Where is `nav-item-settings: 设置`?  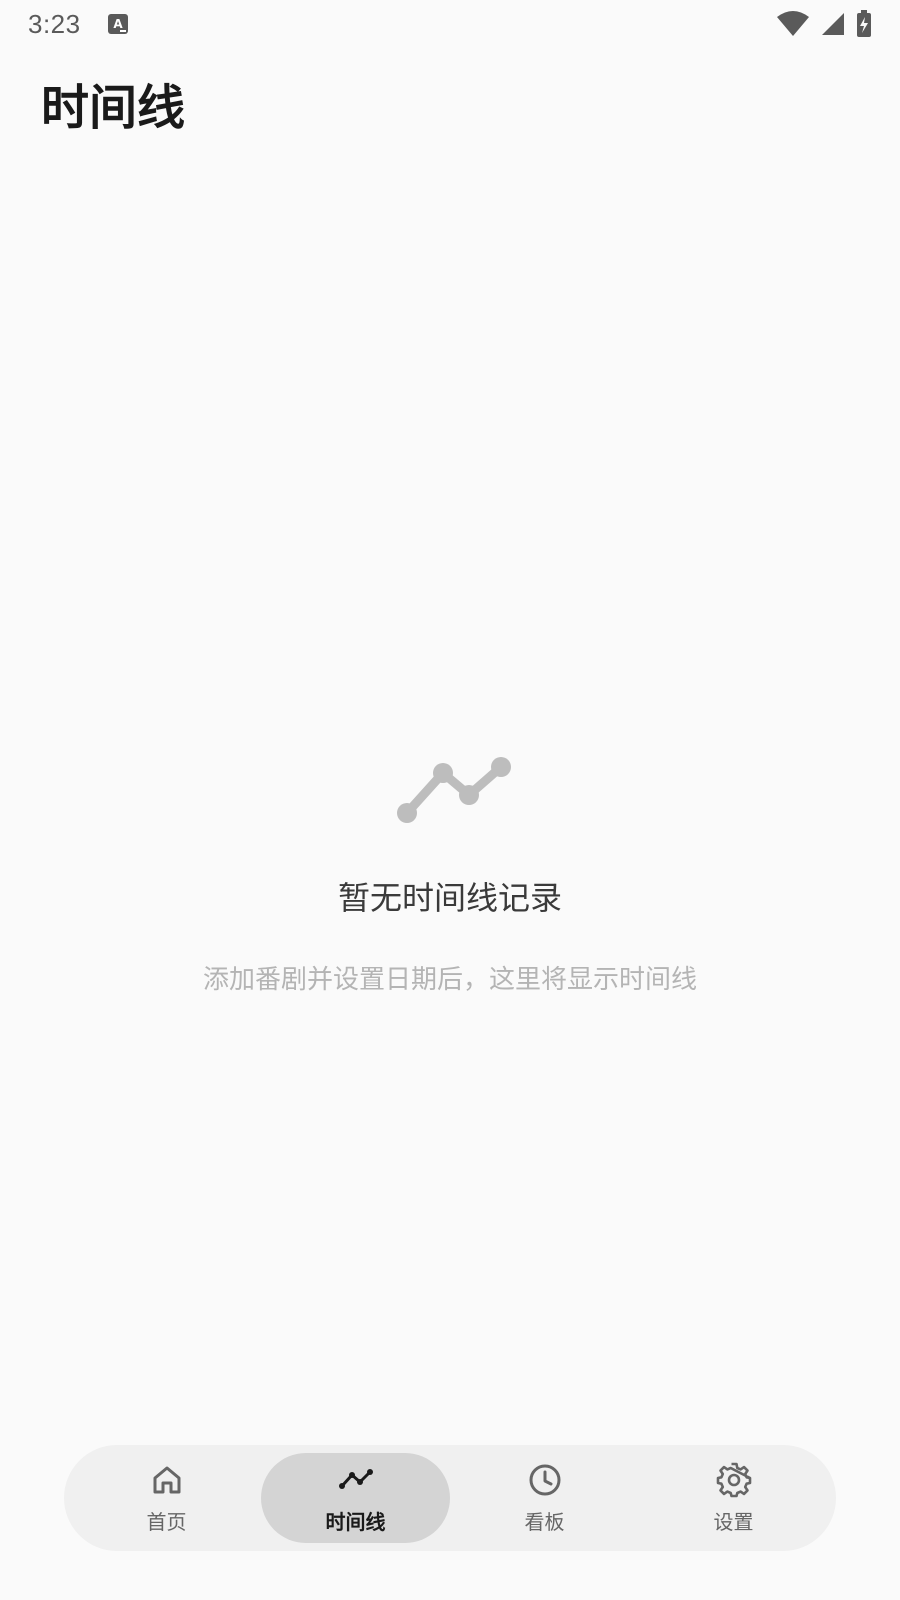 nav-item-settings: 设置 is located at coordinates (733, 1498).